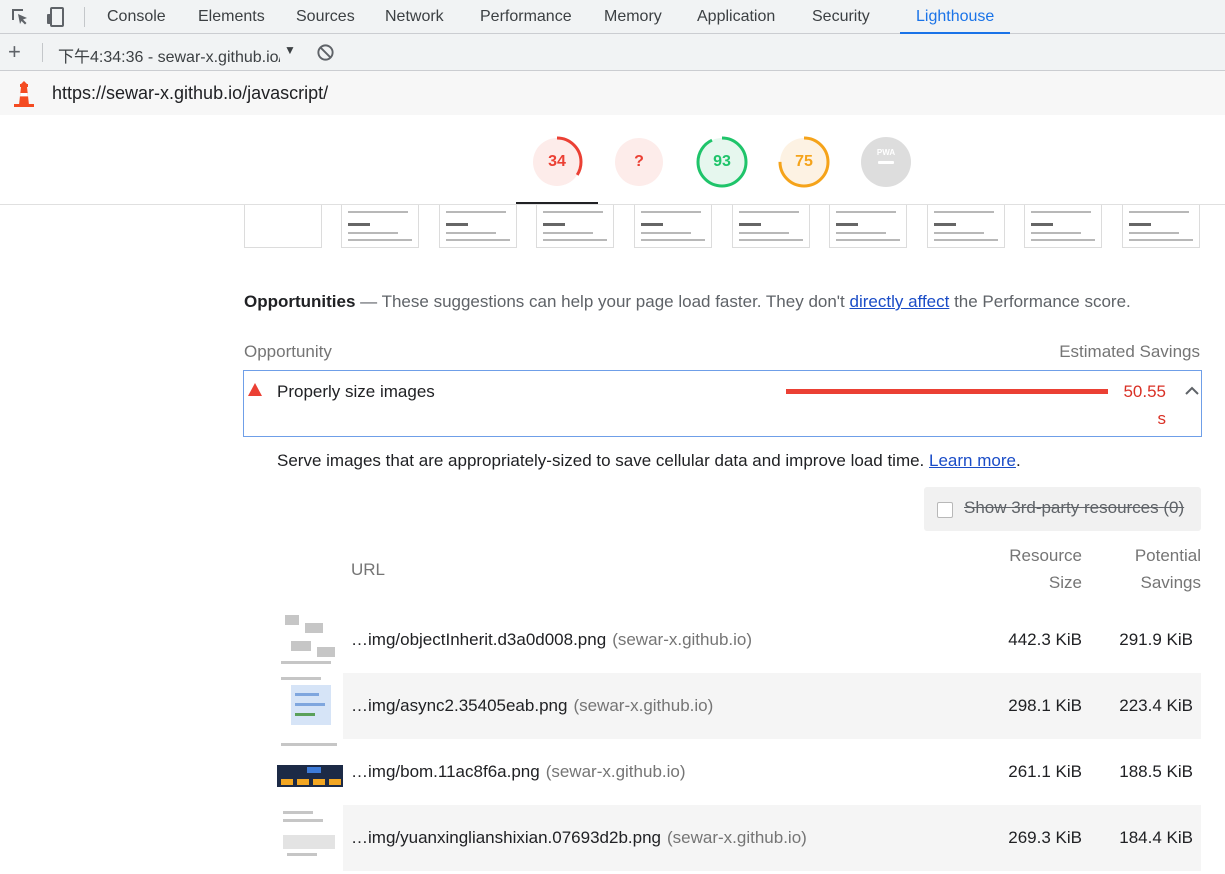 The height and width of the screenshot is (874, 1225). Describe the element at coordinates (255, 389) in the screenshot. I see `fail-triangle-icon` at that location.